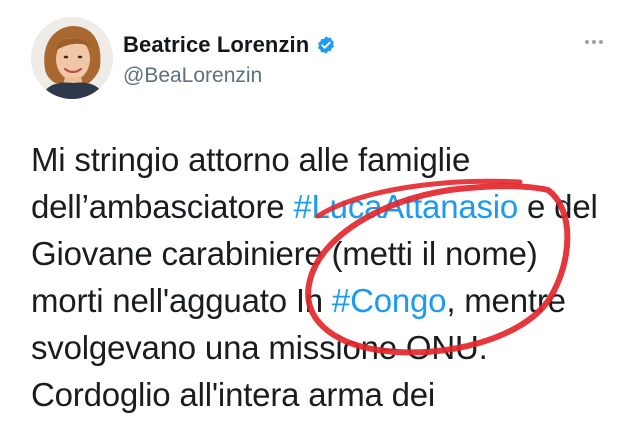  Describe the element at coordinates (558, 206) in the screenshot. I see `tweet-line-2-end: e del` at that location.